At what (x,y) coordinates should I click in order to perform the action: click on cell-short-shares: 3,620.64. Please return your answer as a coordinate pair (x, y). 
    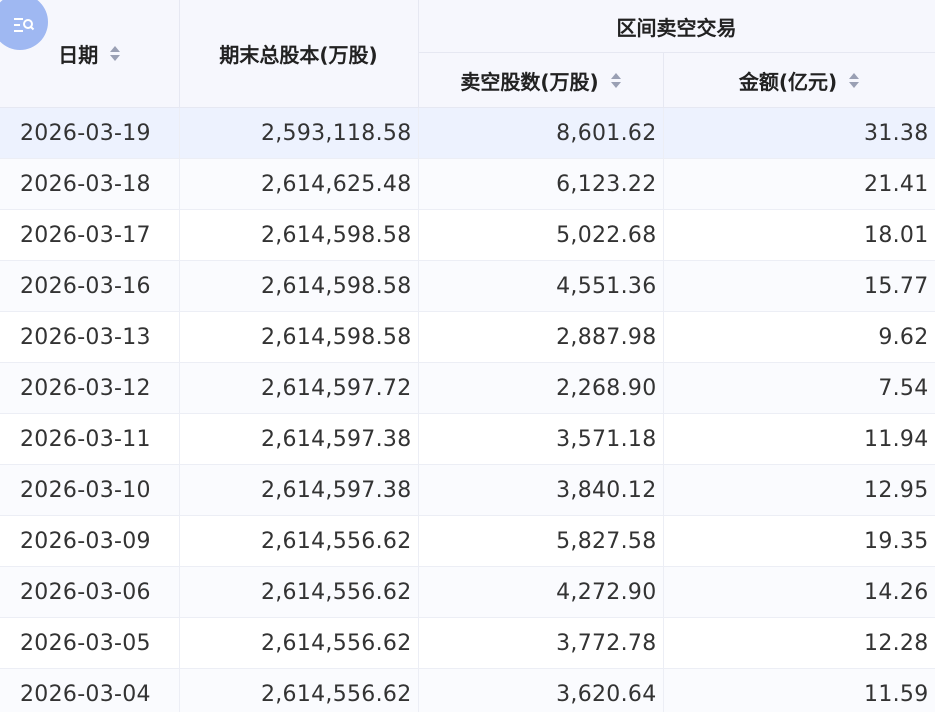
    Looking at the image, I should click on (541, 690).